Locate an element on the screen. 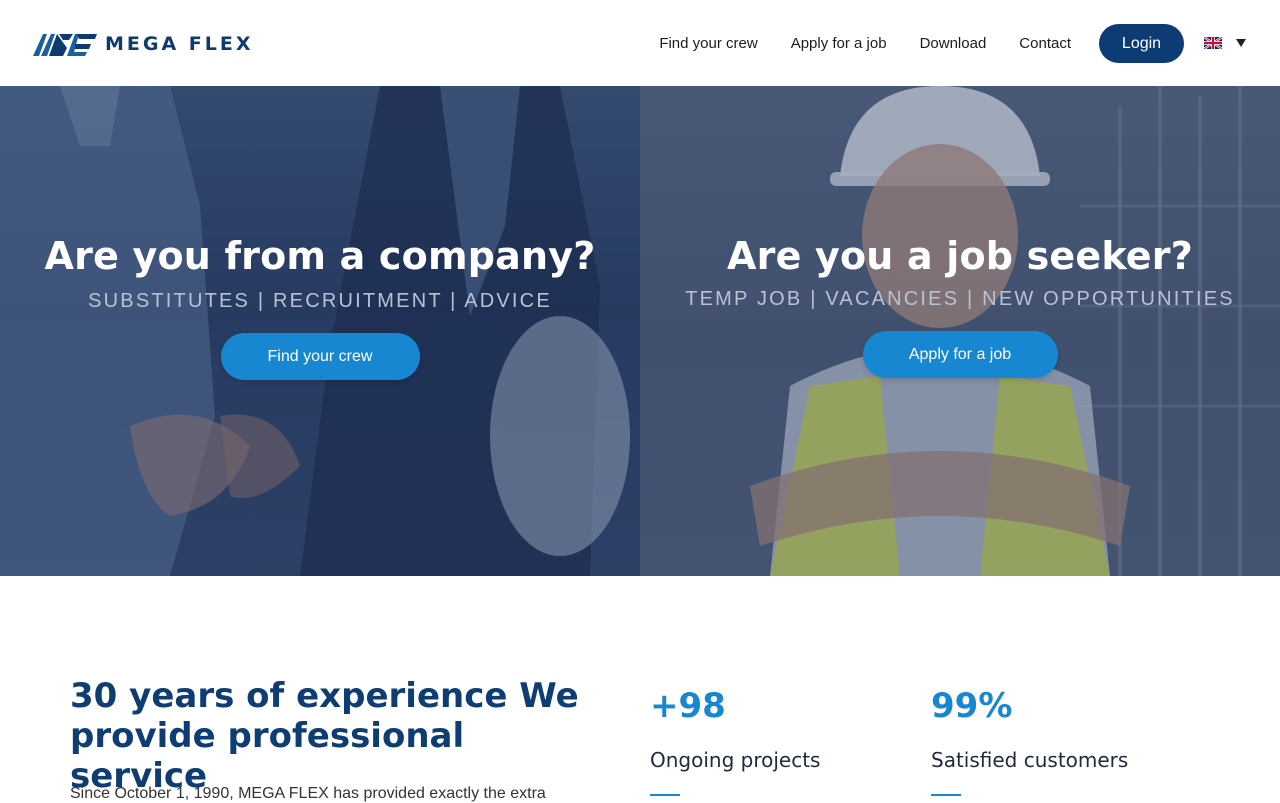  stat-label: Satisfied customers is located at coordinates (1030, 760).